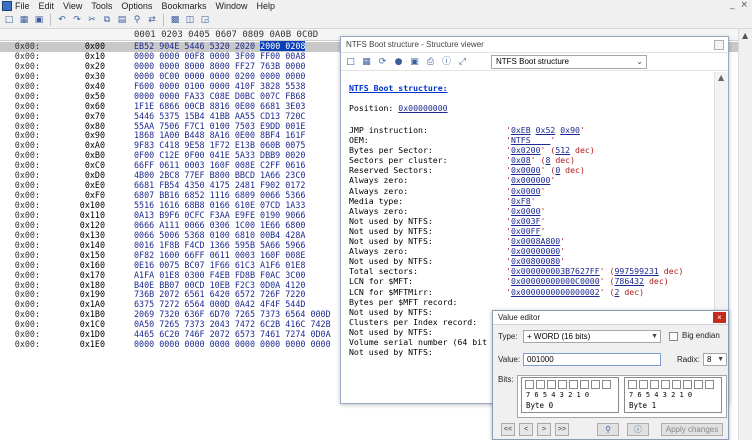  I want to click on new-structure-icon: □, so click(350, 62).